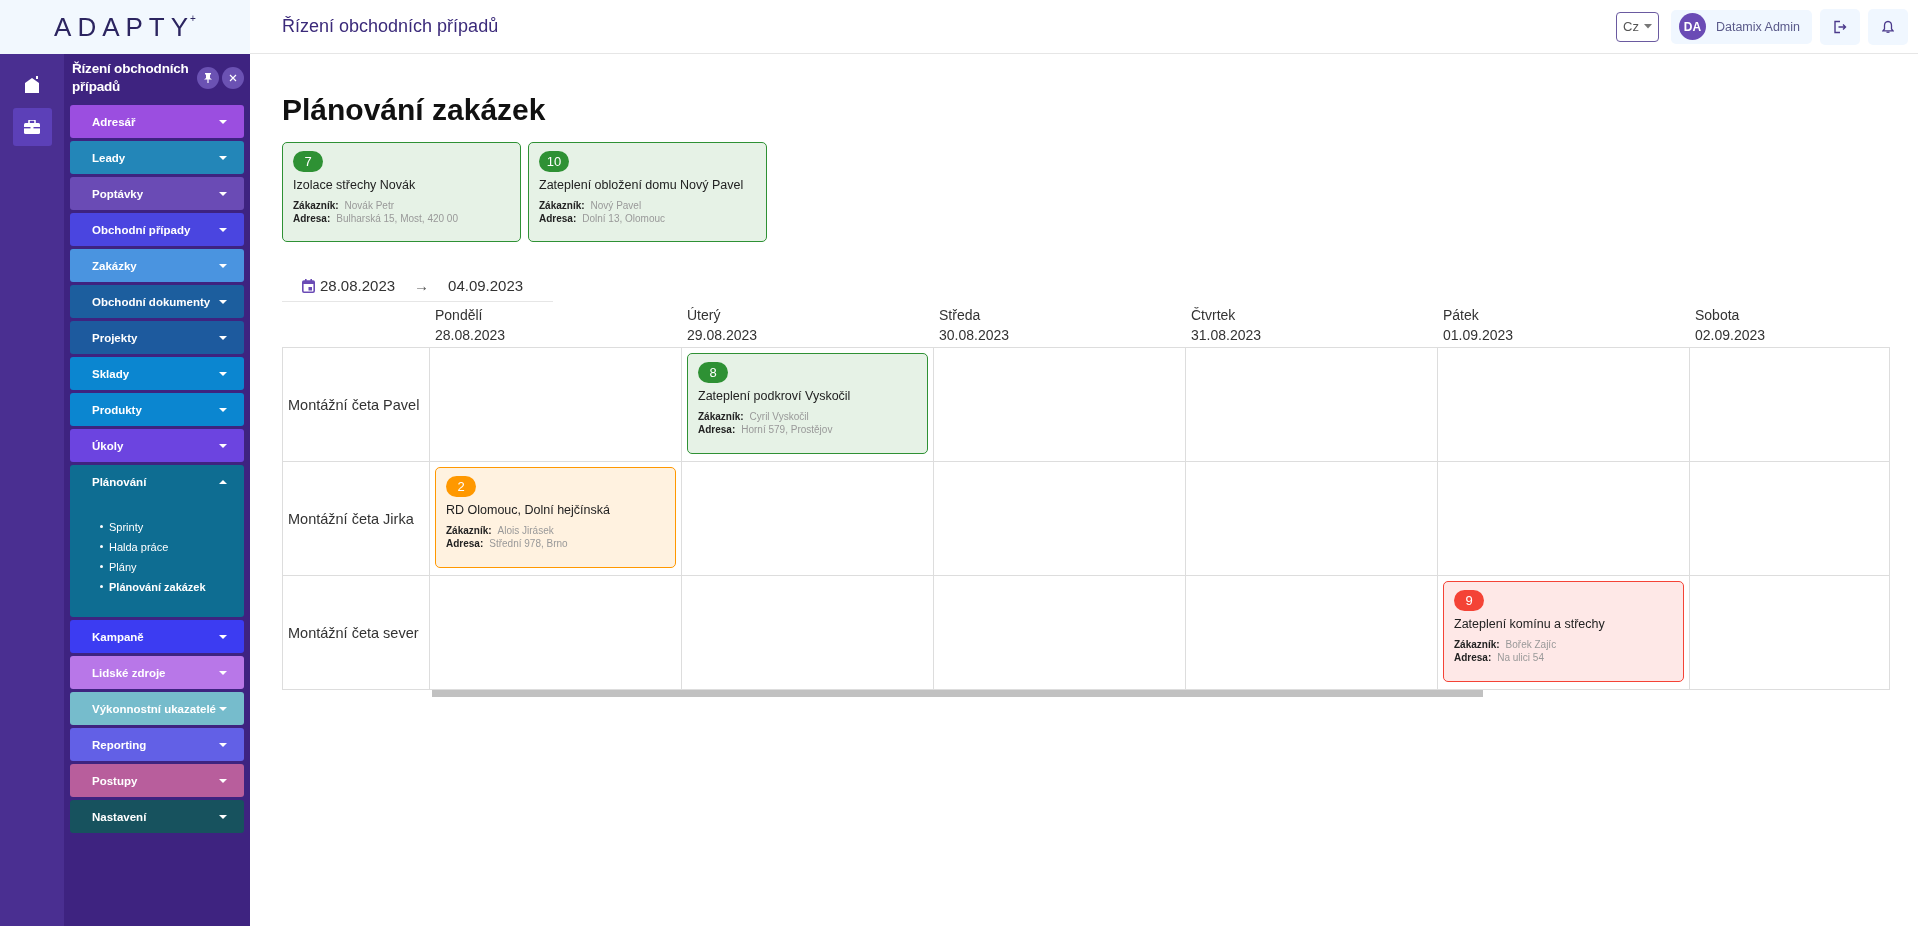 The height and width of the screenshot is (926, 1918). What do you see at coordinates (528, 510) in the screenshot?
I see `job-title: RD Olomouc, Dolní hejčínská` at bounding box center [528, 510].